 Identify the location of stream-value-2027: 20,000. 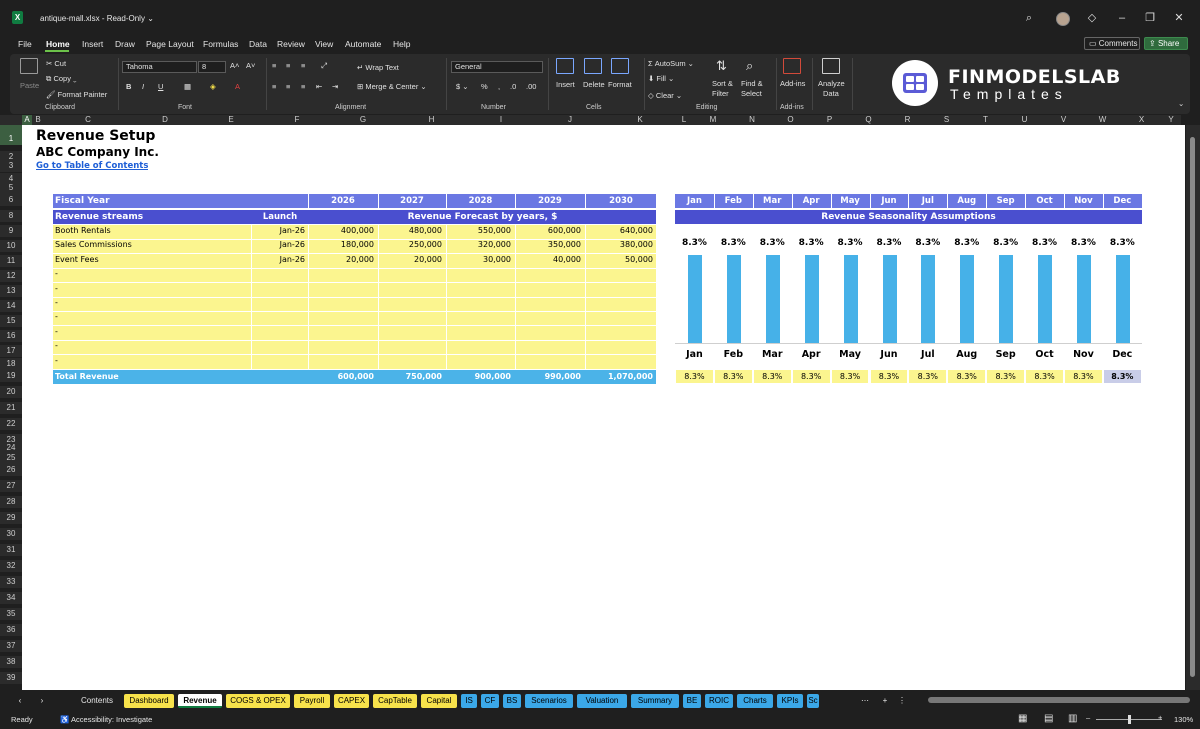
(412, 259).